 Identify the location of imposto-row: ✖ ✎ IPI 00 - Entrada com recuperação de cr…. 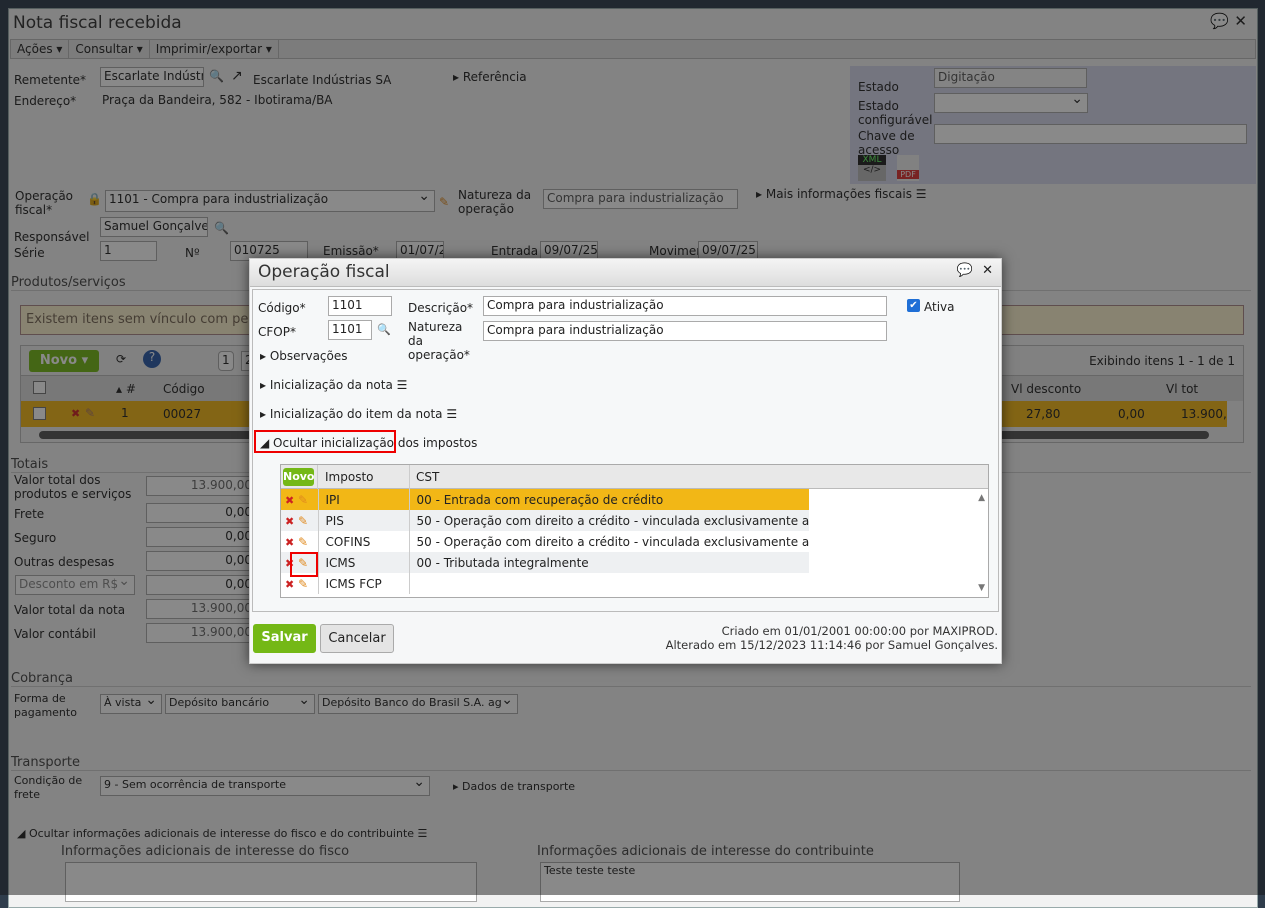
(545, 499).